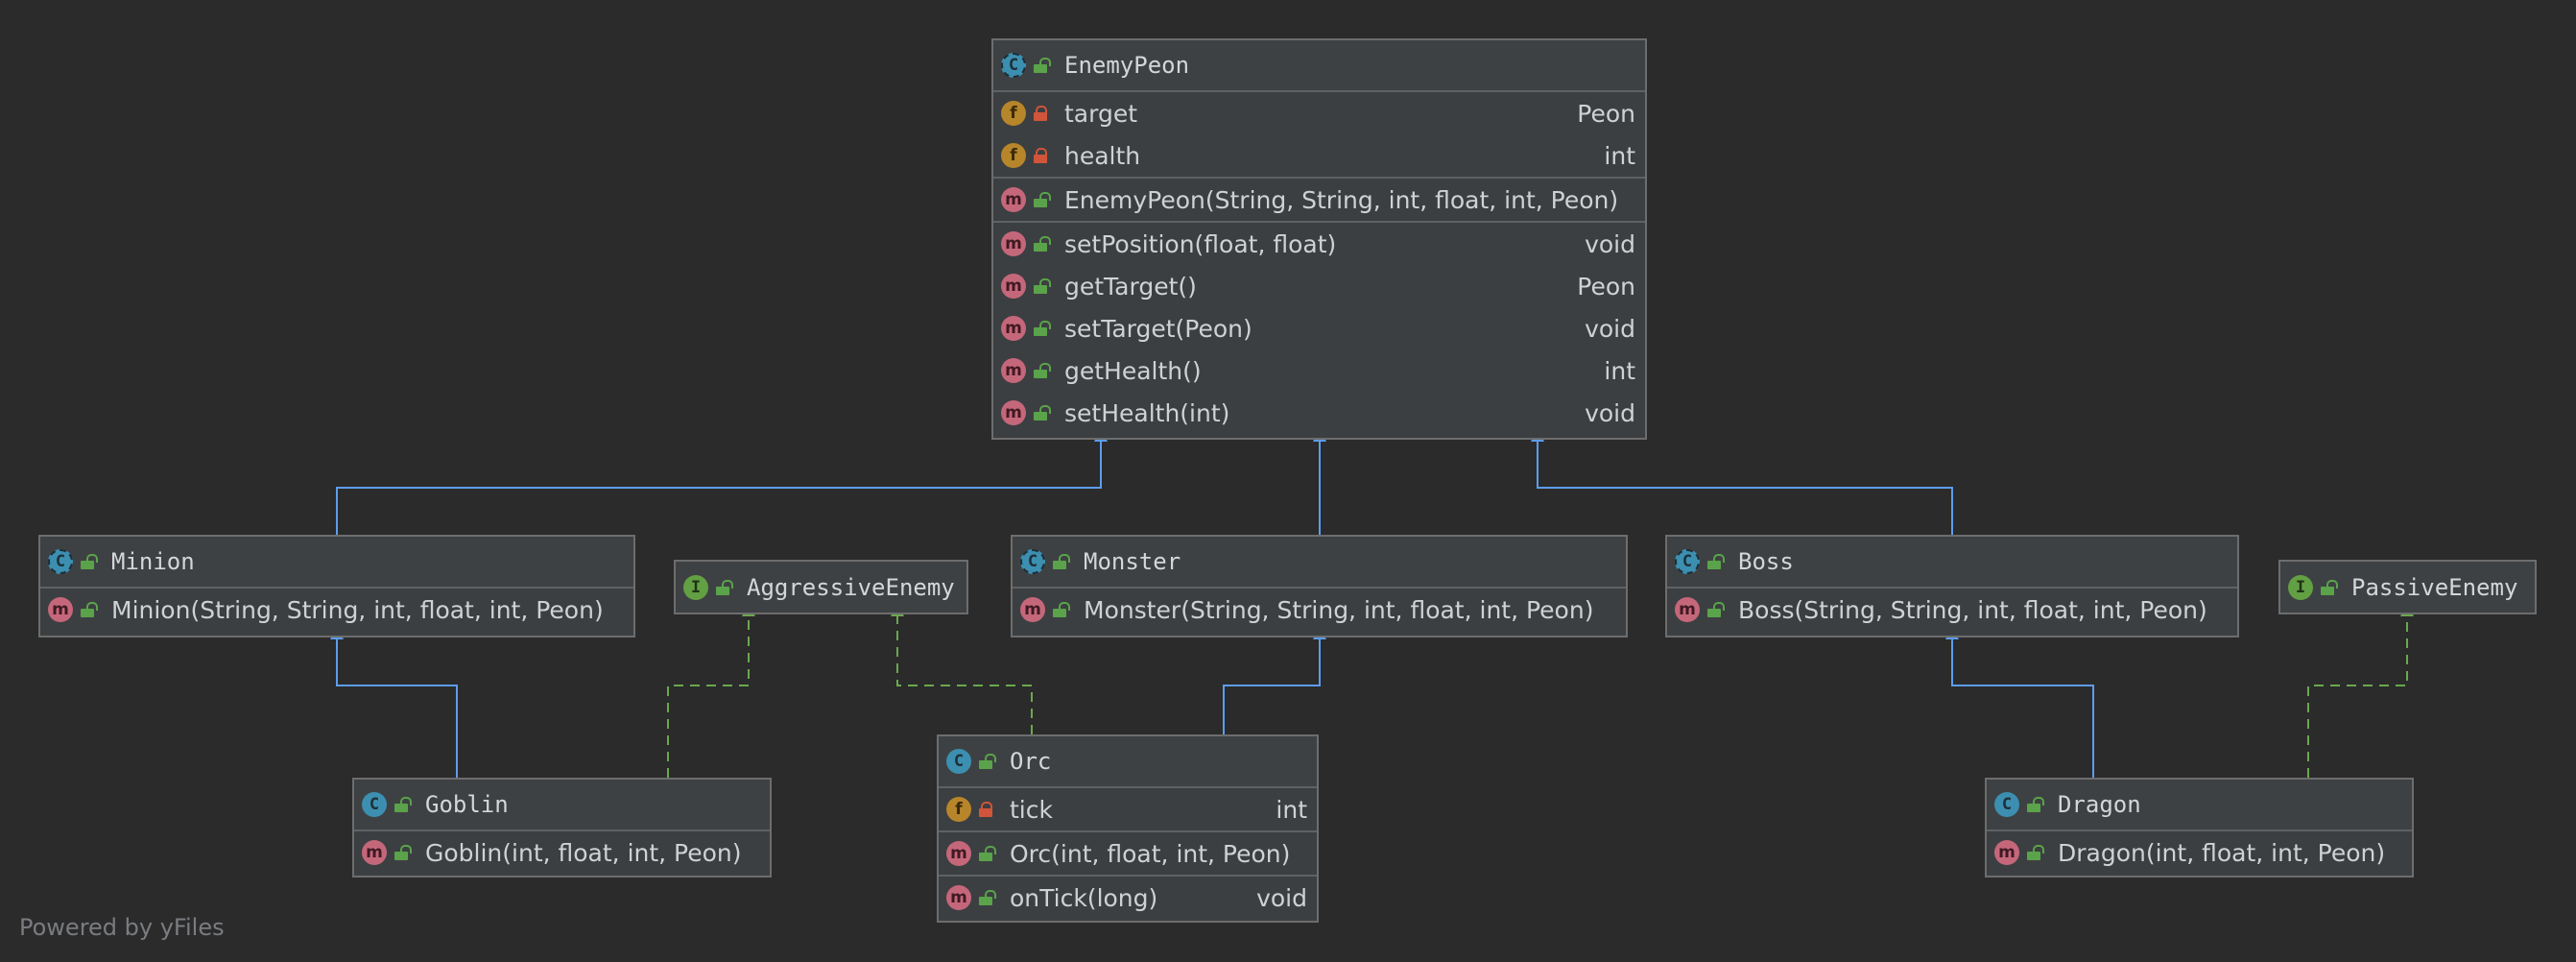 Image resolution: width=2576 pixels, height=962 pixels. I want to click on edge-goblin-minion, so click(394, 702).